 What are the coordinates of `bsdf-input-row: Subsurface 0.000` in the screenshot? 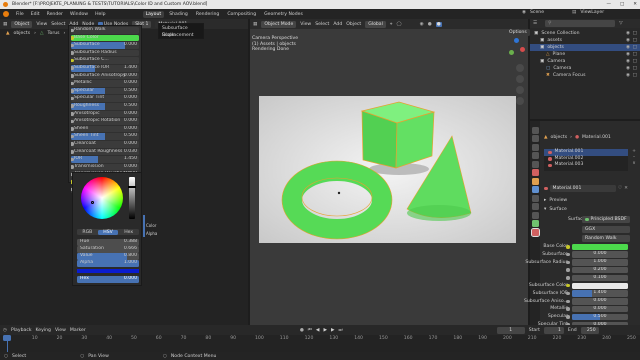 It's located at (105, 45).